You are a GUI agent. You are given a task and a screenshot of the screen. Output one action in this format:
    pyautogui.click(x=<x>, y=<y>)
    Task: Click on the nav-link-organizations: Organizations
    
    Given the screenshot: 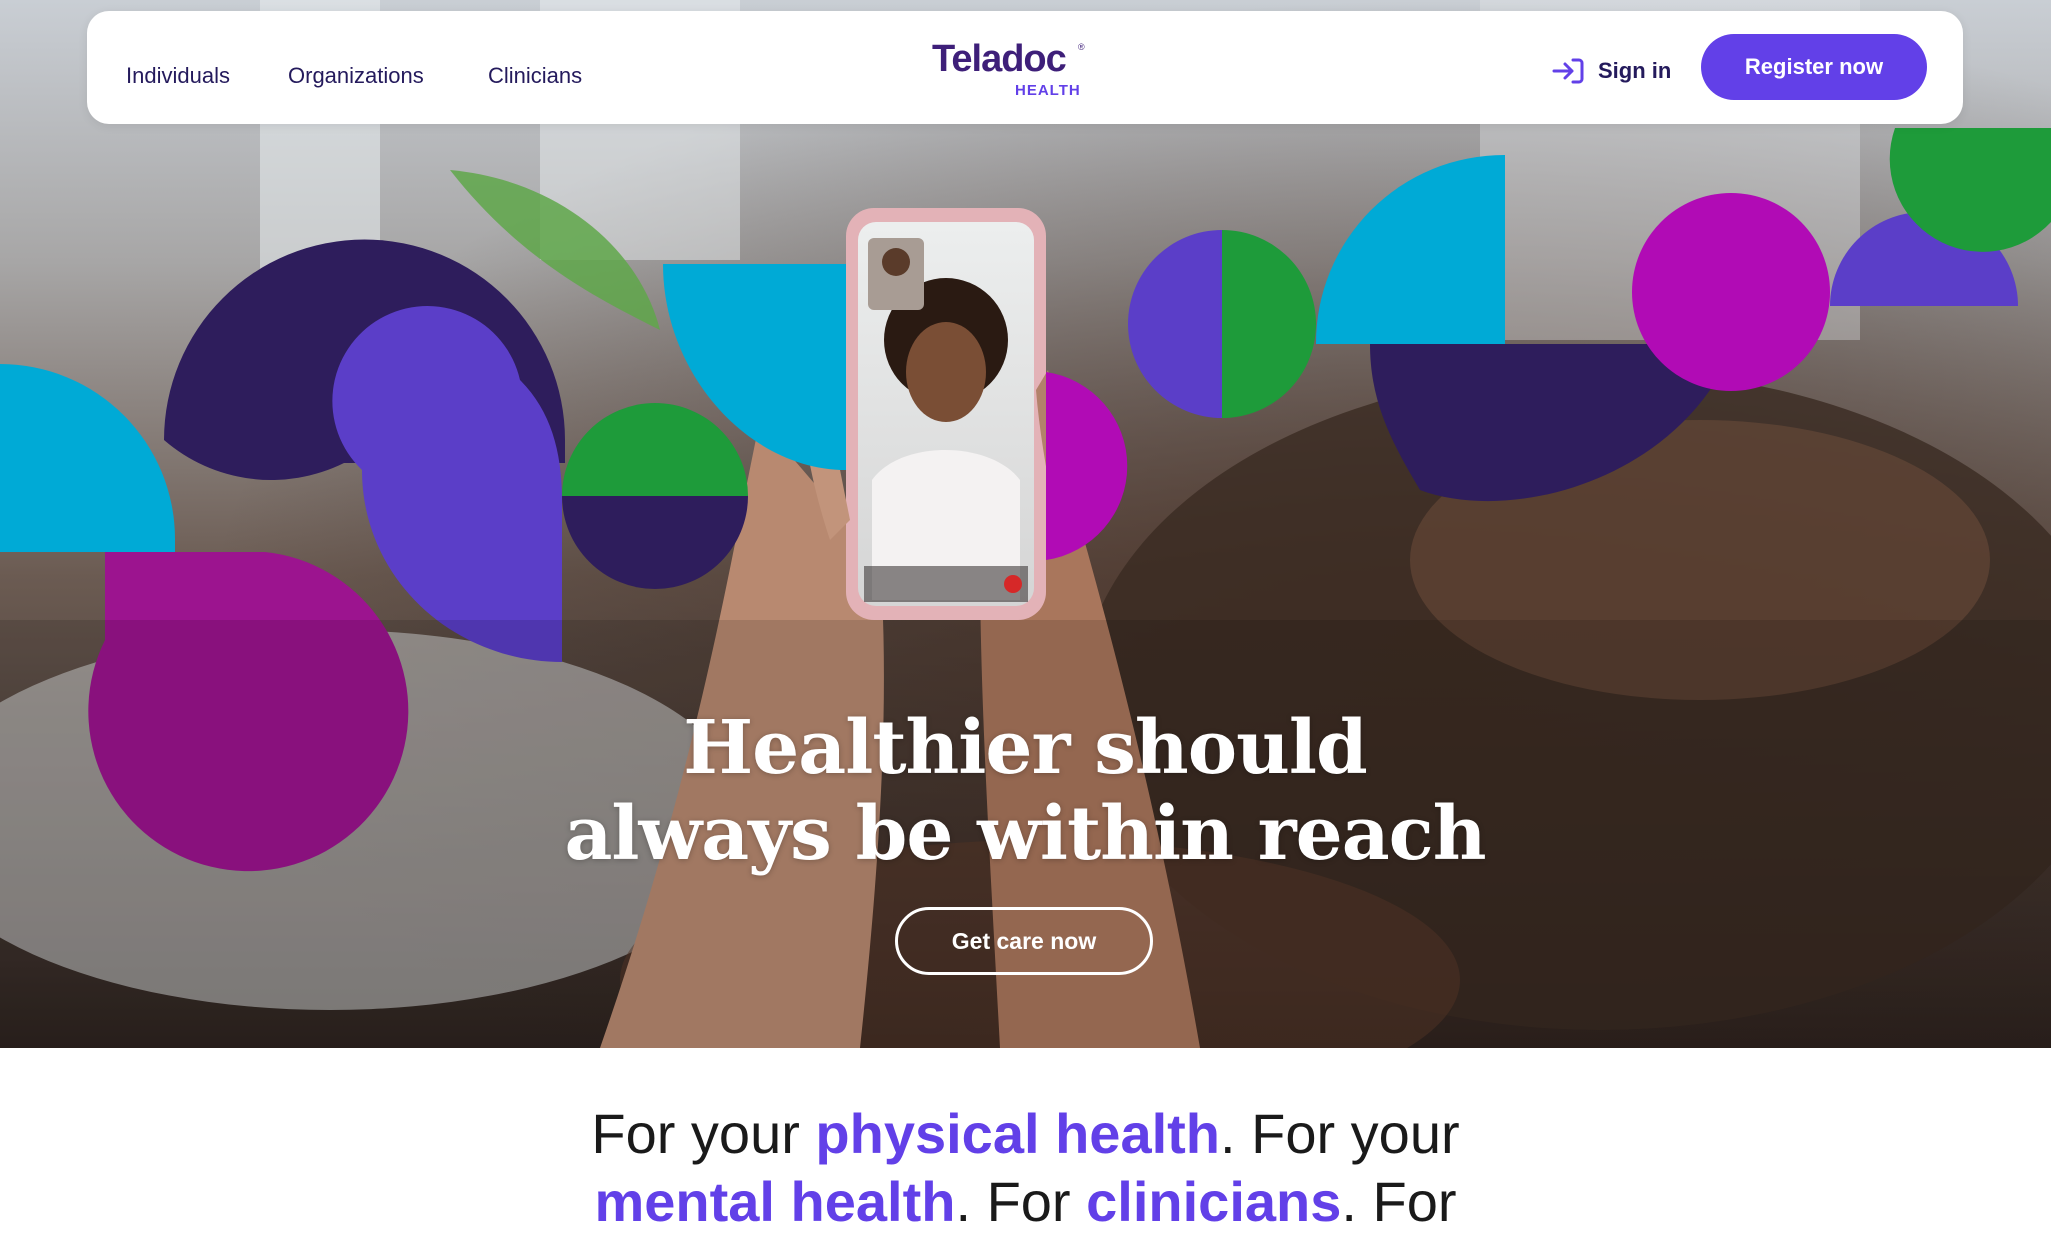 What is the action you would take?
    pyautogui.click(x=356, y=76)
    